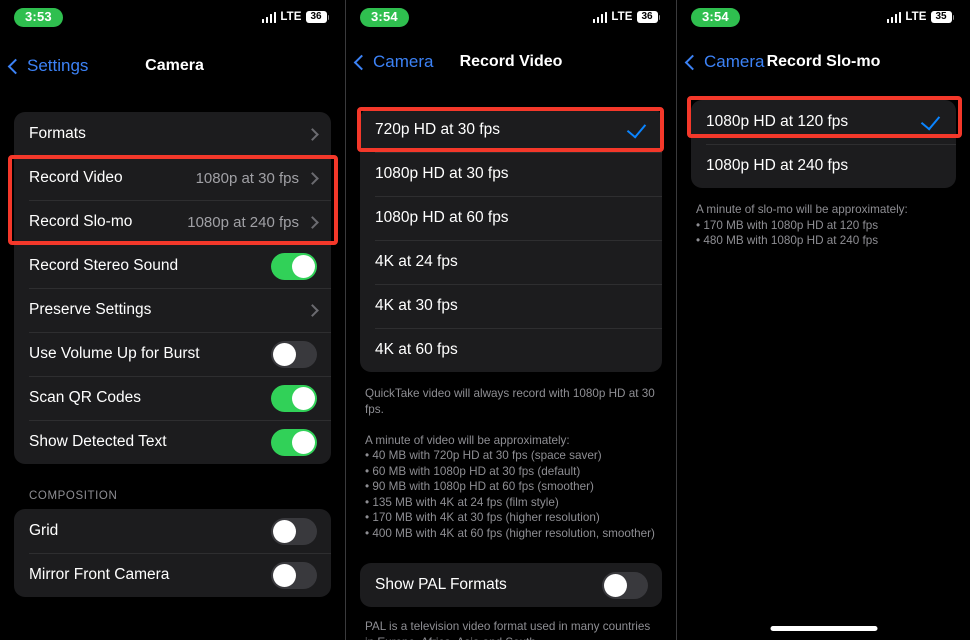 The height and width of the screenshot is (640, 970). What do you see at coordinates (511, 218) in the screenshot?
I see `option-1080p-60: 1080p HD at 60 fps` at bounding box center [511, 218].